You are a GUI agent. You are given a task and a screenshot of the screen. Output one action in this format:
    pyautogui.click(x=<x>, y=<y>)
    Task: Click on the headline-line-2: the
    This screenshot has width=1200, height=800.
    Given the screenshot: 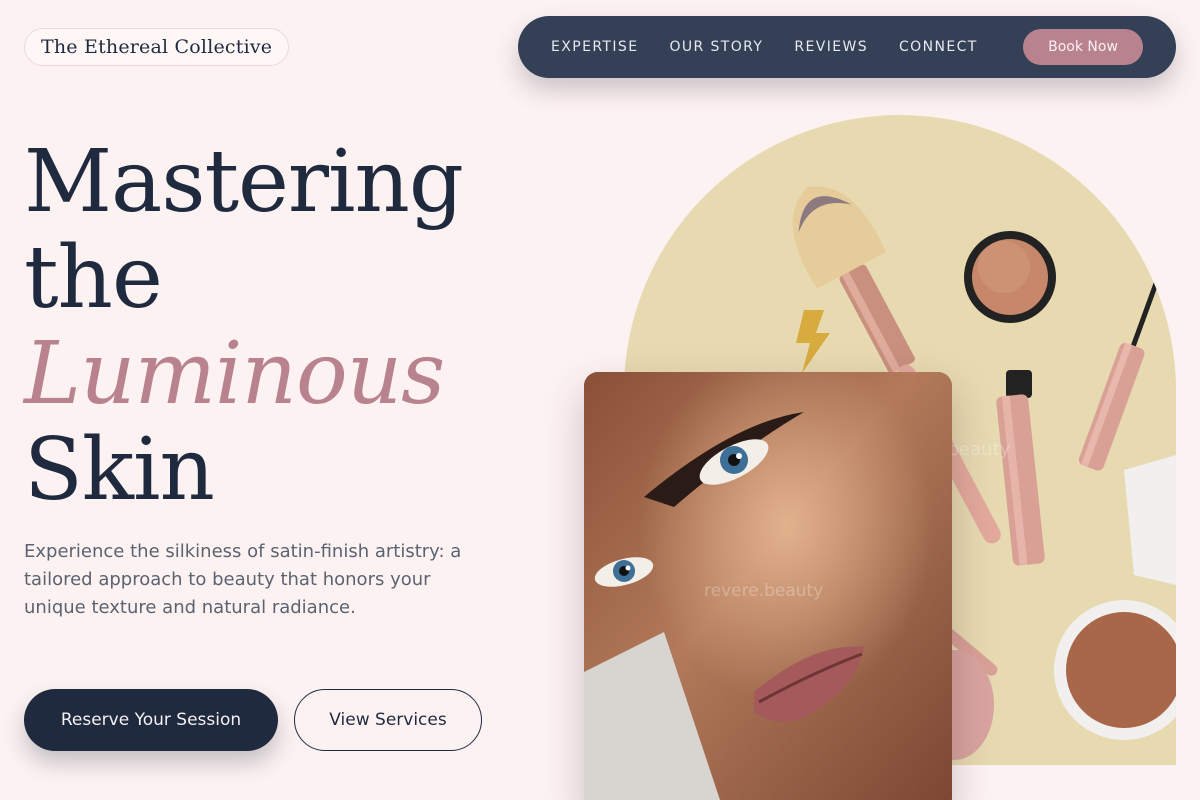 What is the action you would take?
    pyautogui.click(x=93, y=278)
    